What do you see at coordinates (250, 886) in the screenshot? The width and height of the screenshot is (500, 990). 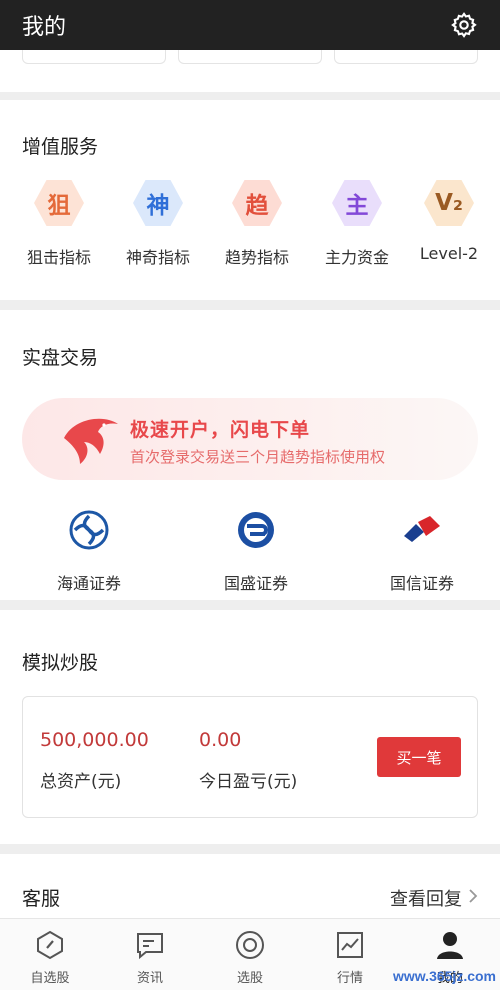 I see `service-section: 客服 查看回复` at bounding box center [250, 886].